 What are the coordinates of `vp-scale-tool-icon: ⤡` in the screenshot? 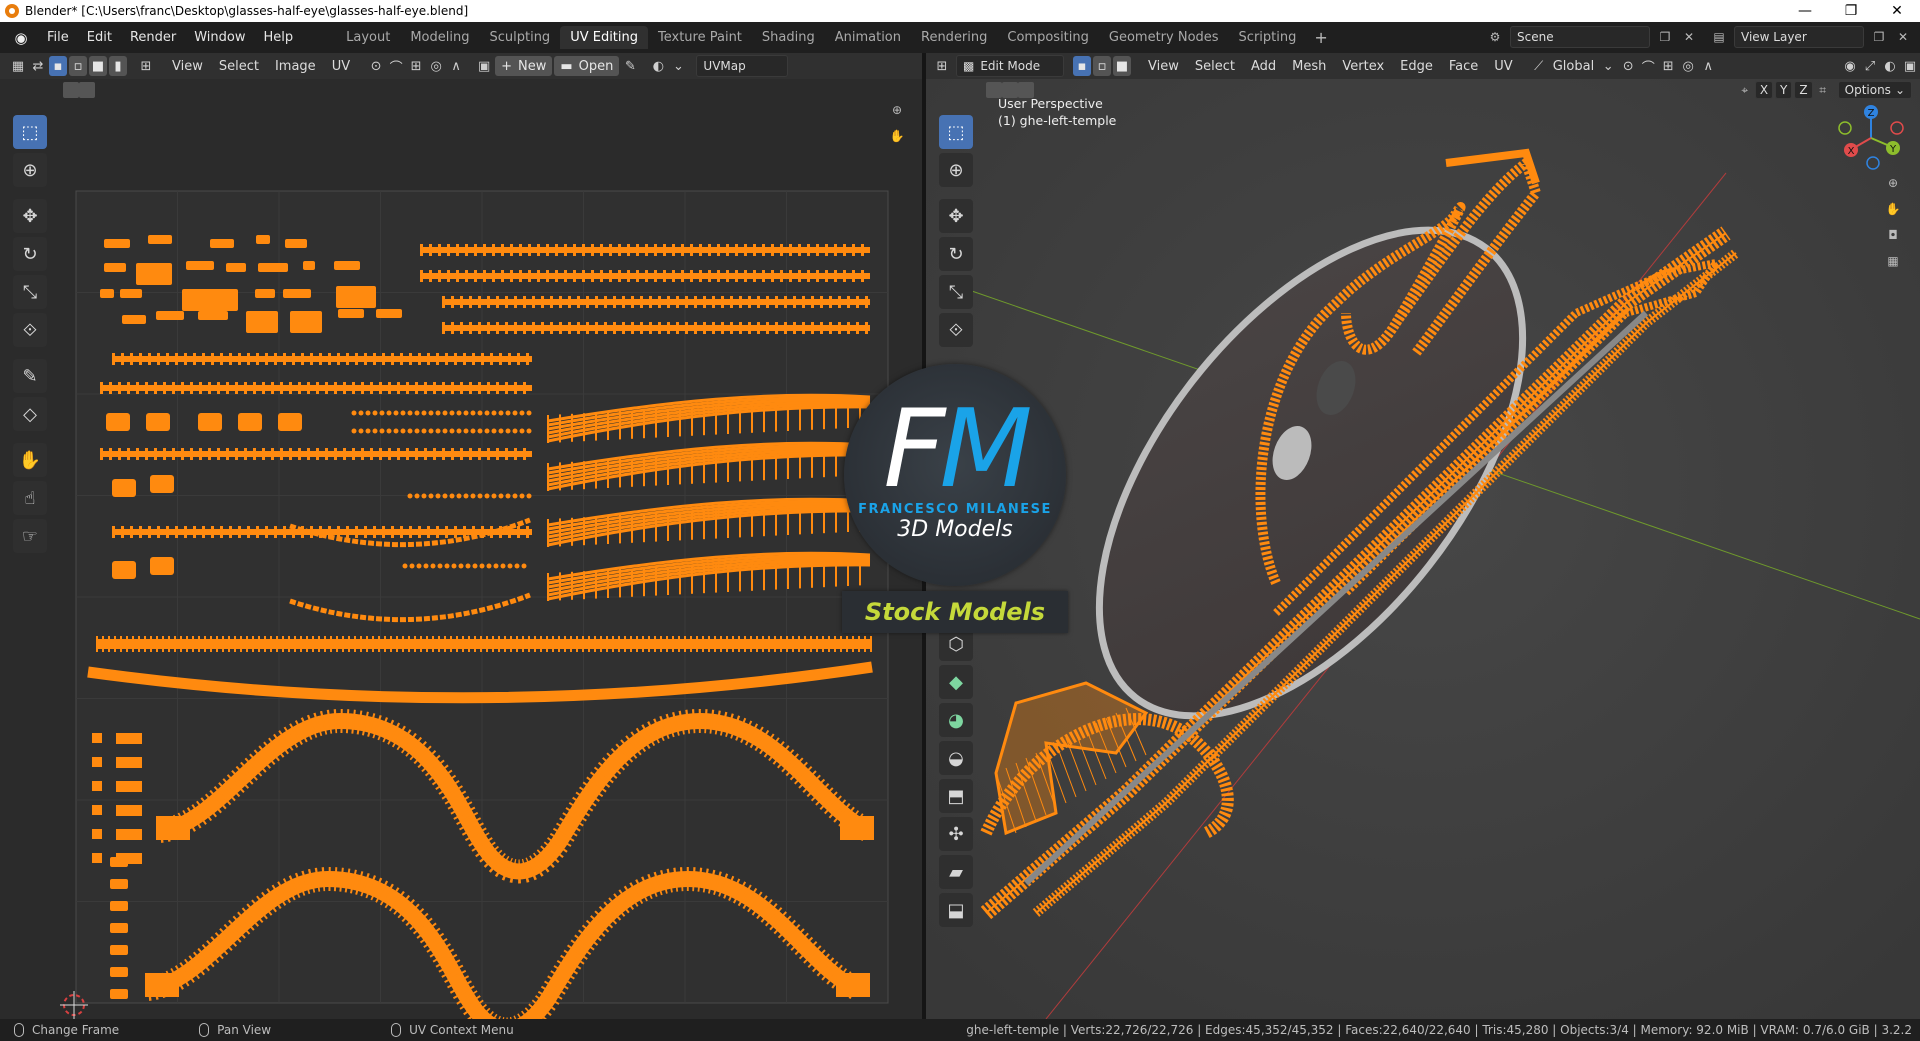 It's located at (956, 292).